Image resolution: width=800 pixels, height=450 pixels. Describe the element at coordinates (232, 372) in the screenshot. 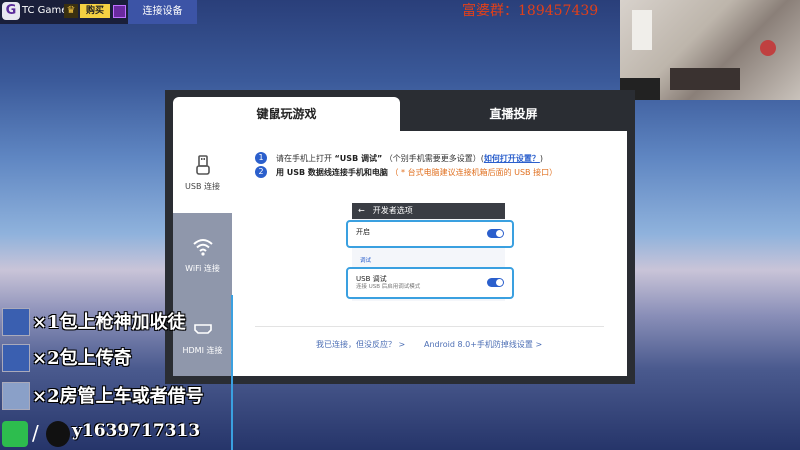

I see `highlight-bar` at that location.